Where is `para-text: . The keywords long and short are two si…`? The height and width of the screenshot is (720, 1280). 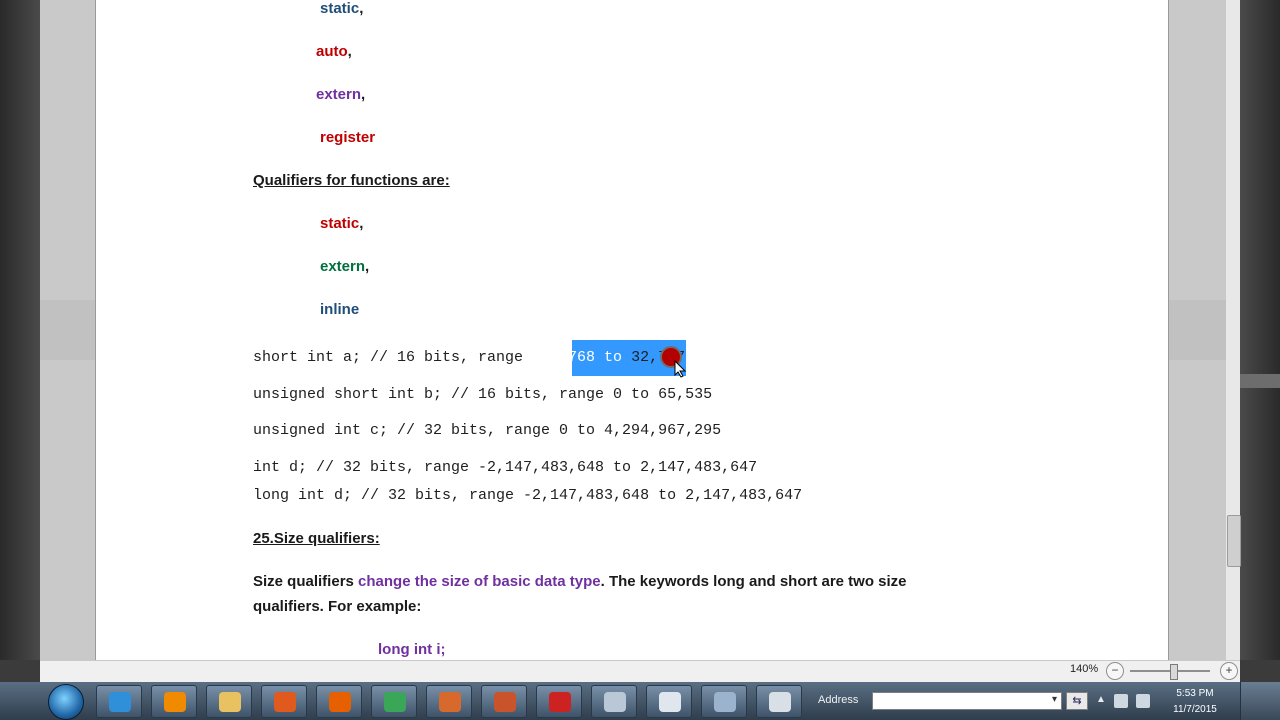 para-text: . The keywords long and short are two si… is located at coordinates (753, 581).